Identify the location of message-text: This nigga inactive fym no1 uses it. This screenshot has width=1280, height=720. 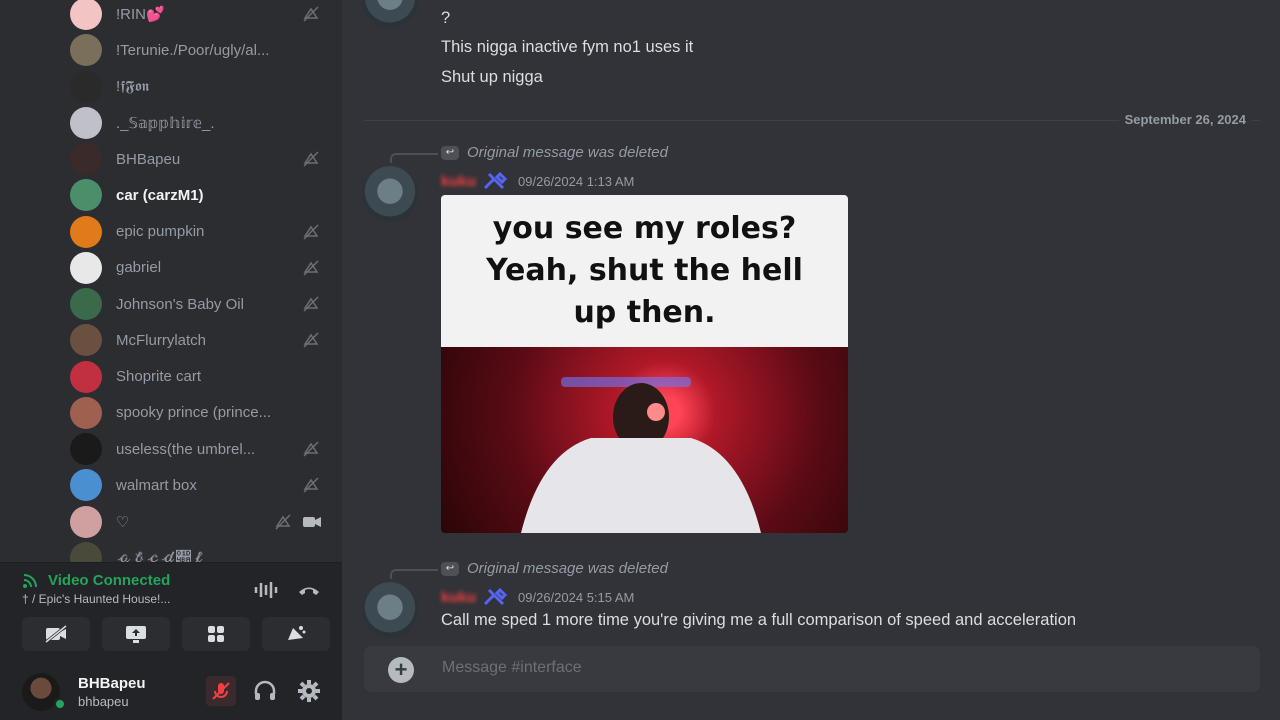
(567, 47).